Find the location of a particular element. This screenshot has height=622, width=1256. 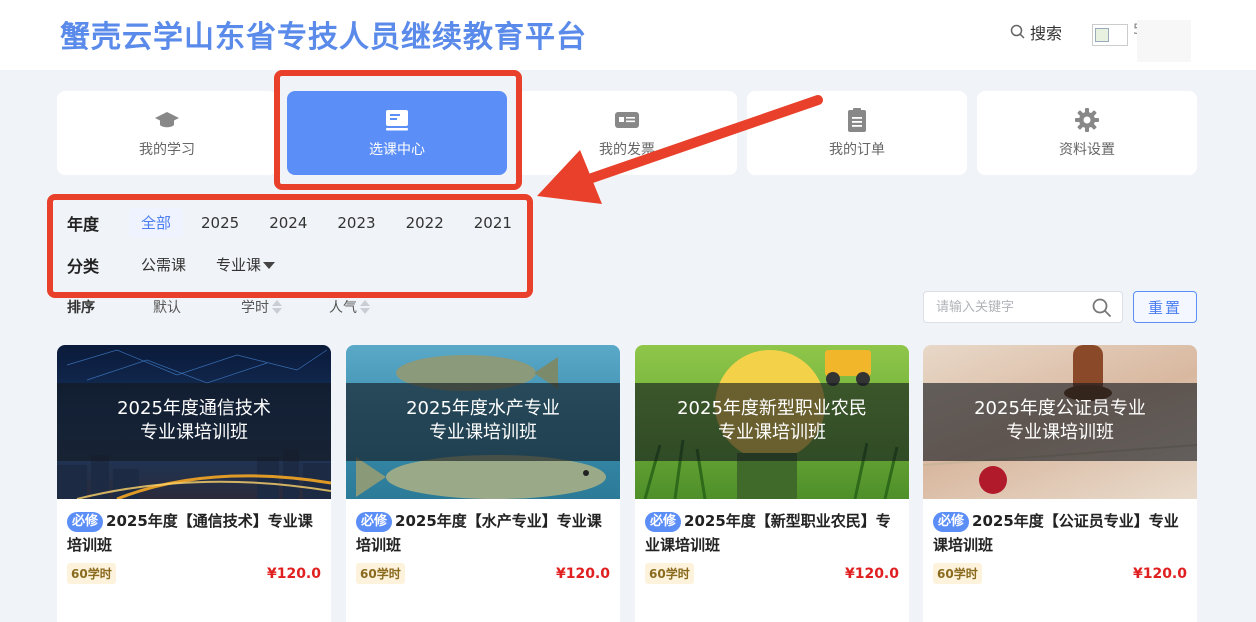

course-thumbnail: 2025年度新型职业农民 专业课培训班 is located at coordinates (772, 422).